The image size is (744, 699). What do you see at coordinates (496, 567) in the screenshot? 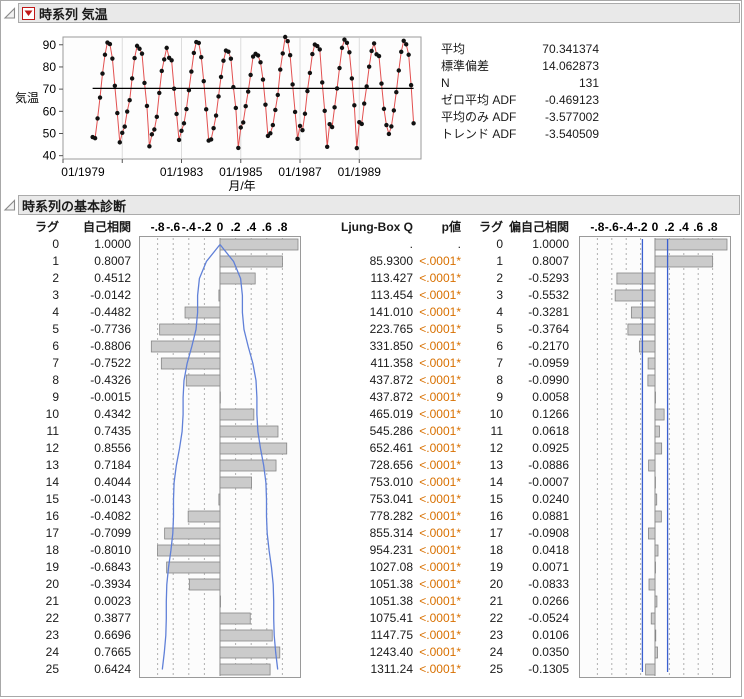
I see `lag-cell: 19` at bounding box center [496, 567].